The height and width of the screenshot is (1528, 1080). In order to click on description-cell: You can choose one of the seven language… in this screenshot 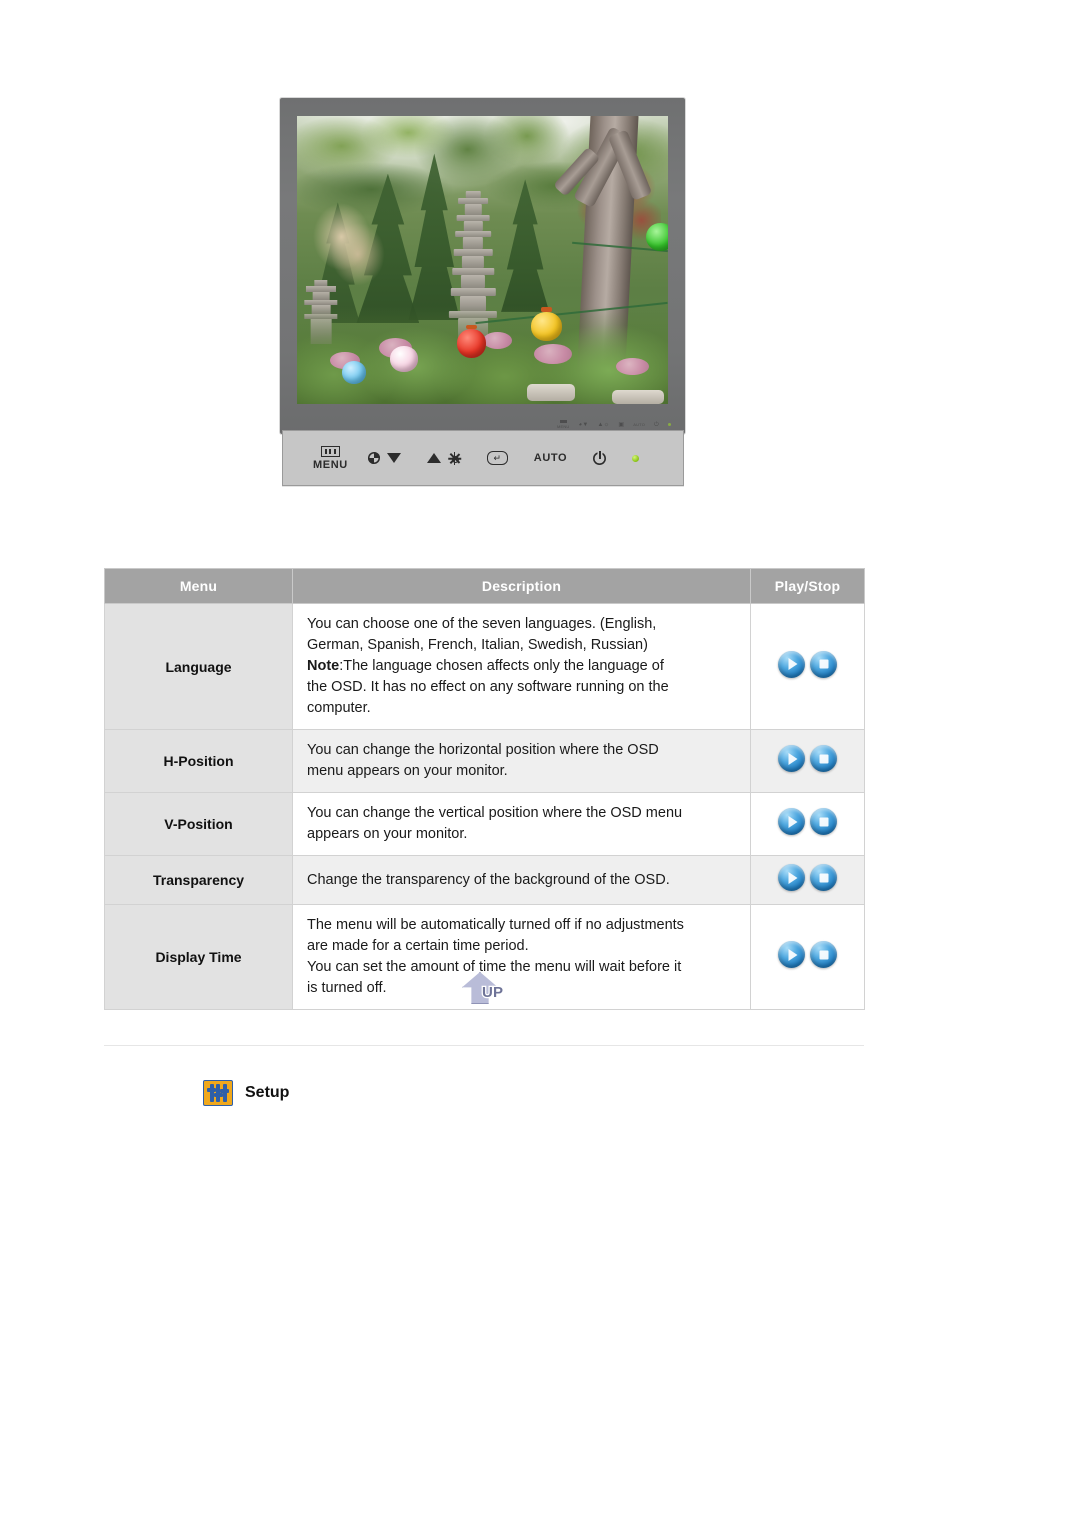, I will do `click(521, 666)`.